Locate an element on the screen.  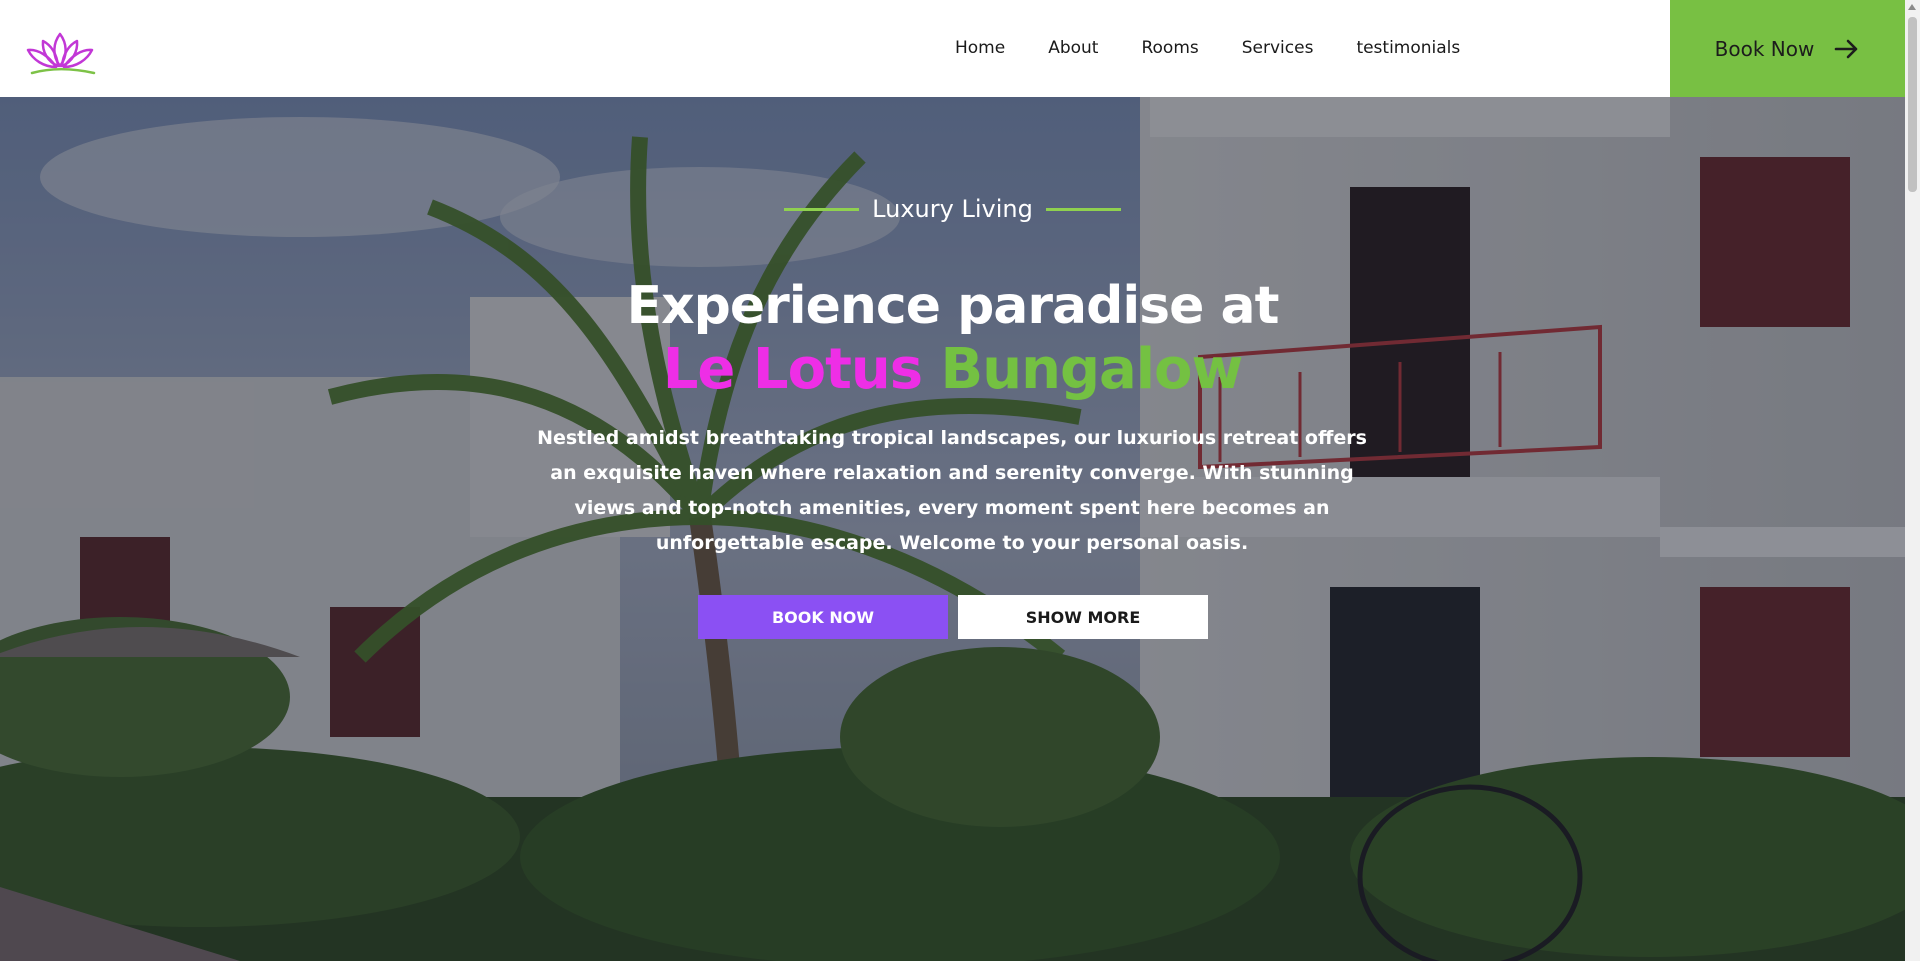
nav-services: Services is located at coordinates (1278, 48).